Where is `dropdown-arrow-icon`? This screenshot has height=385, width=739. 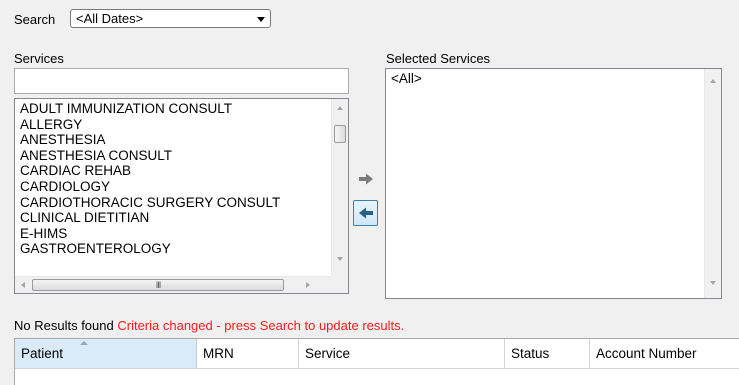 dropdown-arrow-icon is located at coordinates (261, 19).